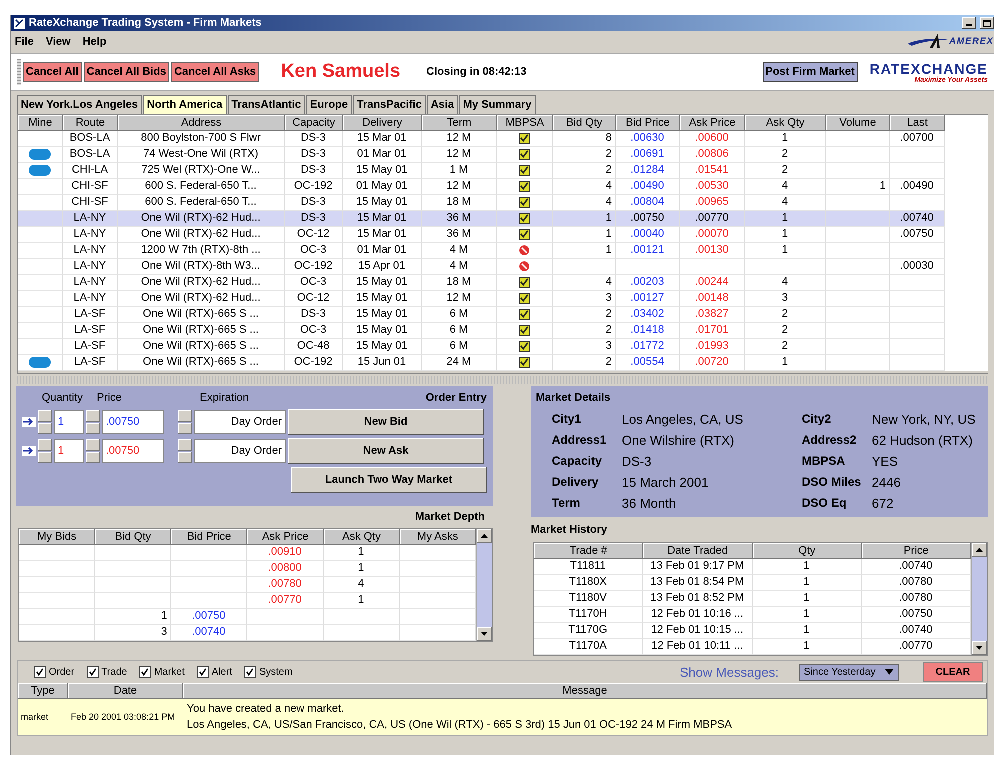 The image size is (994, 770). What do you see at coordinates (389, 480) in the screenshot?
I see `launch-button: Launch Two Way Market` at bounding box center [389, 480].